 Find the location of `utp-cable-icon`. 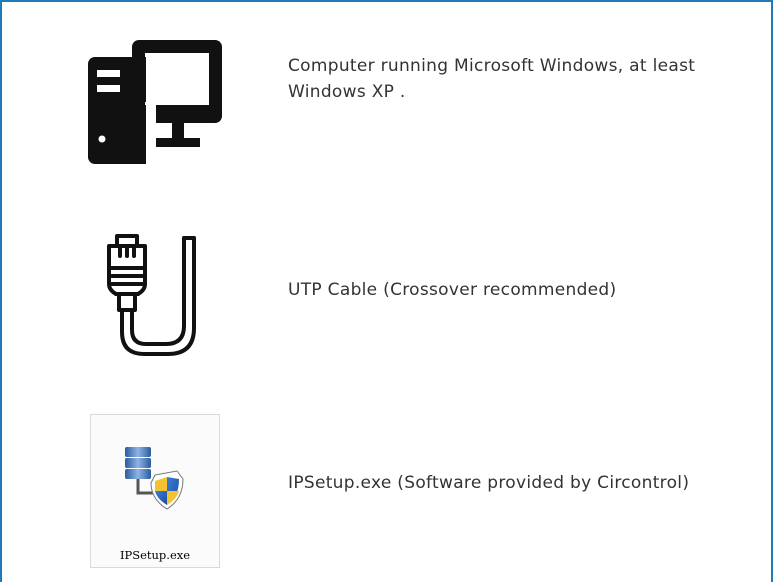

utp-cable-icon is located at coordinates (151, 295).